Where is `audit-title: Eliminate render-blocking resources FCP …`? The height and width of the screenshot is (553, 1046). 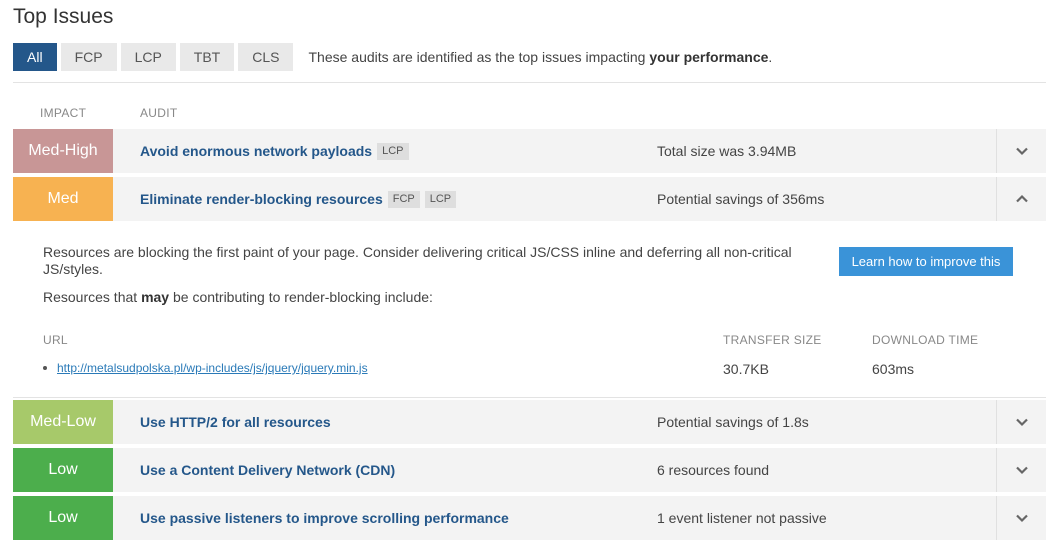
audit-title: Eliminate render-blocking resources FCP … is located at coordinates (298, 199).